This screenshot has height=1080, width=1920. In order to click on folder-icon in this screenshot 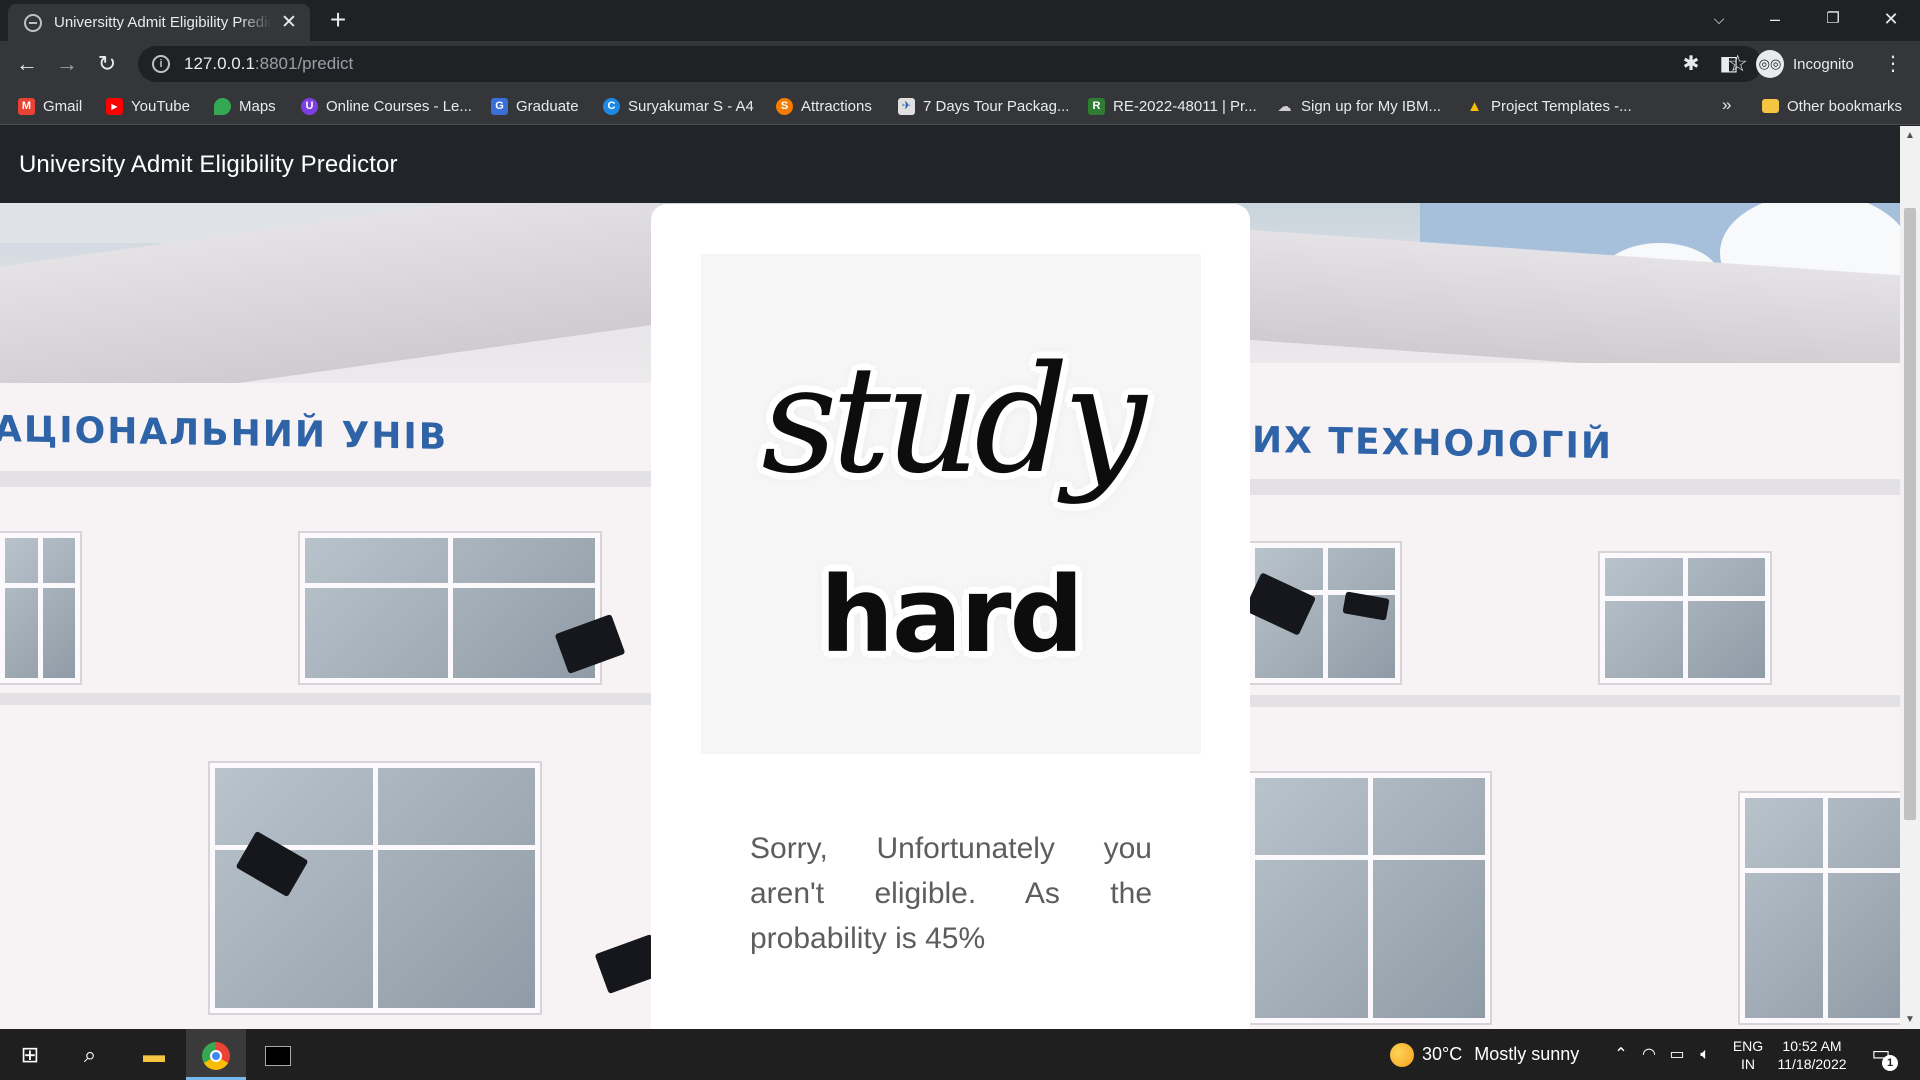, I will do `click(1770, 106)`.